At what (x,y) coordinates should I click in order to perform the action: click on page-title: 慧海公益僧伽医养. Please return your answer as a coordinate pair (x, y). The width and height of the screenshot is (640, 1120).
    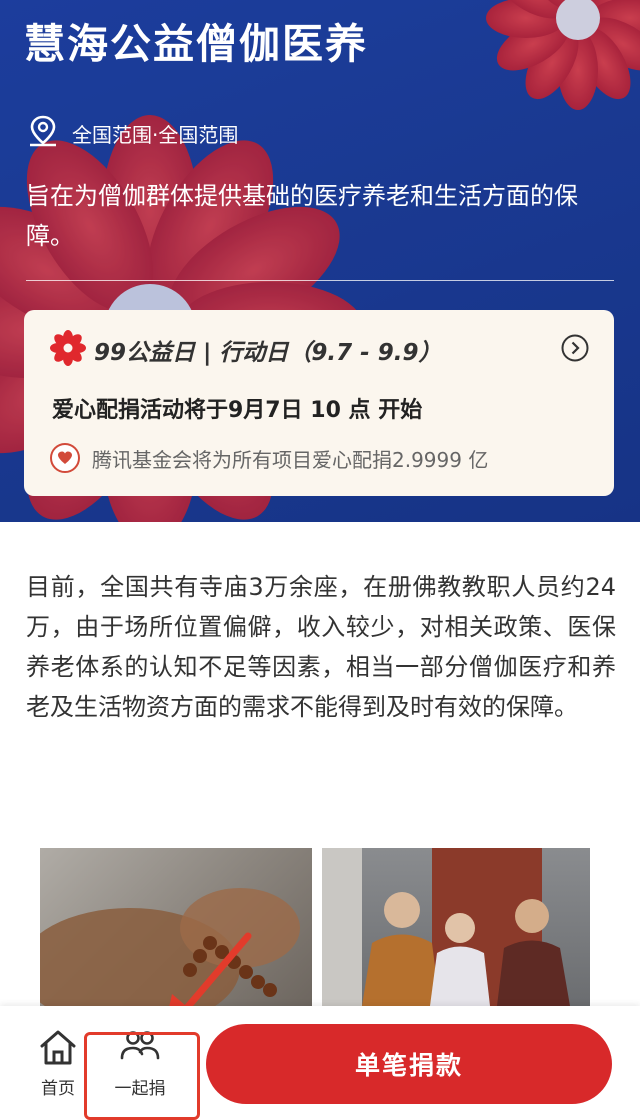
    Looking at the image, I should click on (196, 44).